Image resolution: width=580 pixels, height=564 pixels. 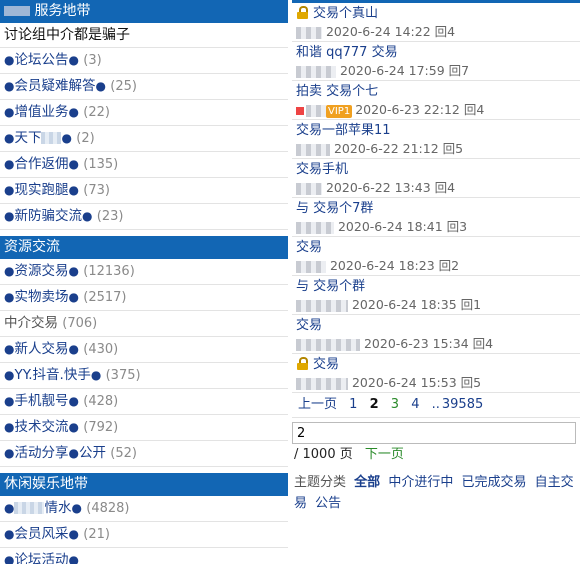 I want to click on forum-item: ●活动分享●公开 (52), so click(x=144, y=454).